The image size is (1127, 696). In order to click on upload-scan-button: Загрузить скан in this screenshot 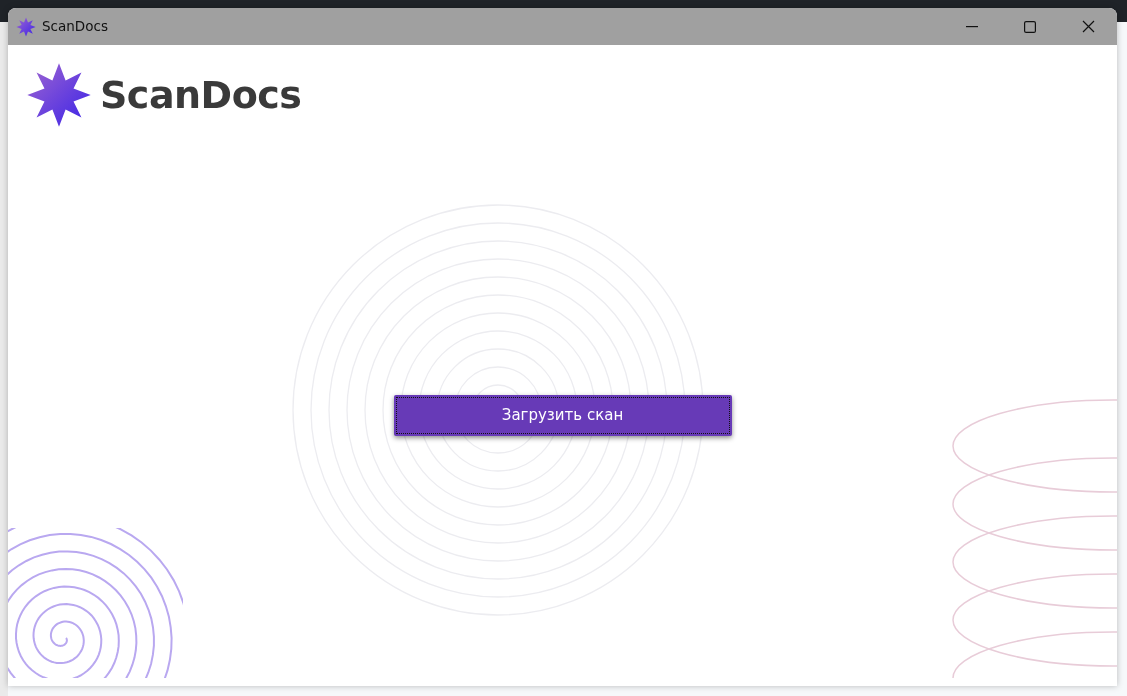, I will do `click(562, 415)`.